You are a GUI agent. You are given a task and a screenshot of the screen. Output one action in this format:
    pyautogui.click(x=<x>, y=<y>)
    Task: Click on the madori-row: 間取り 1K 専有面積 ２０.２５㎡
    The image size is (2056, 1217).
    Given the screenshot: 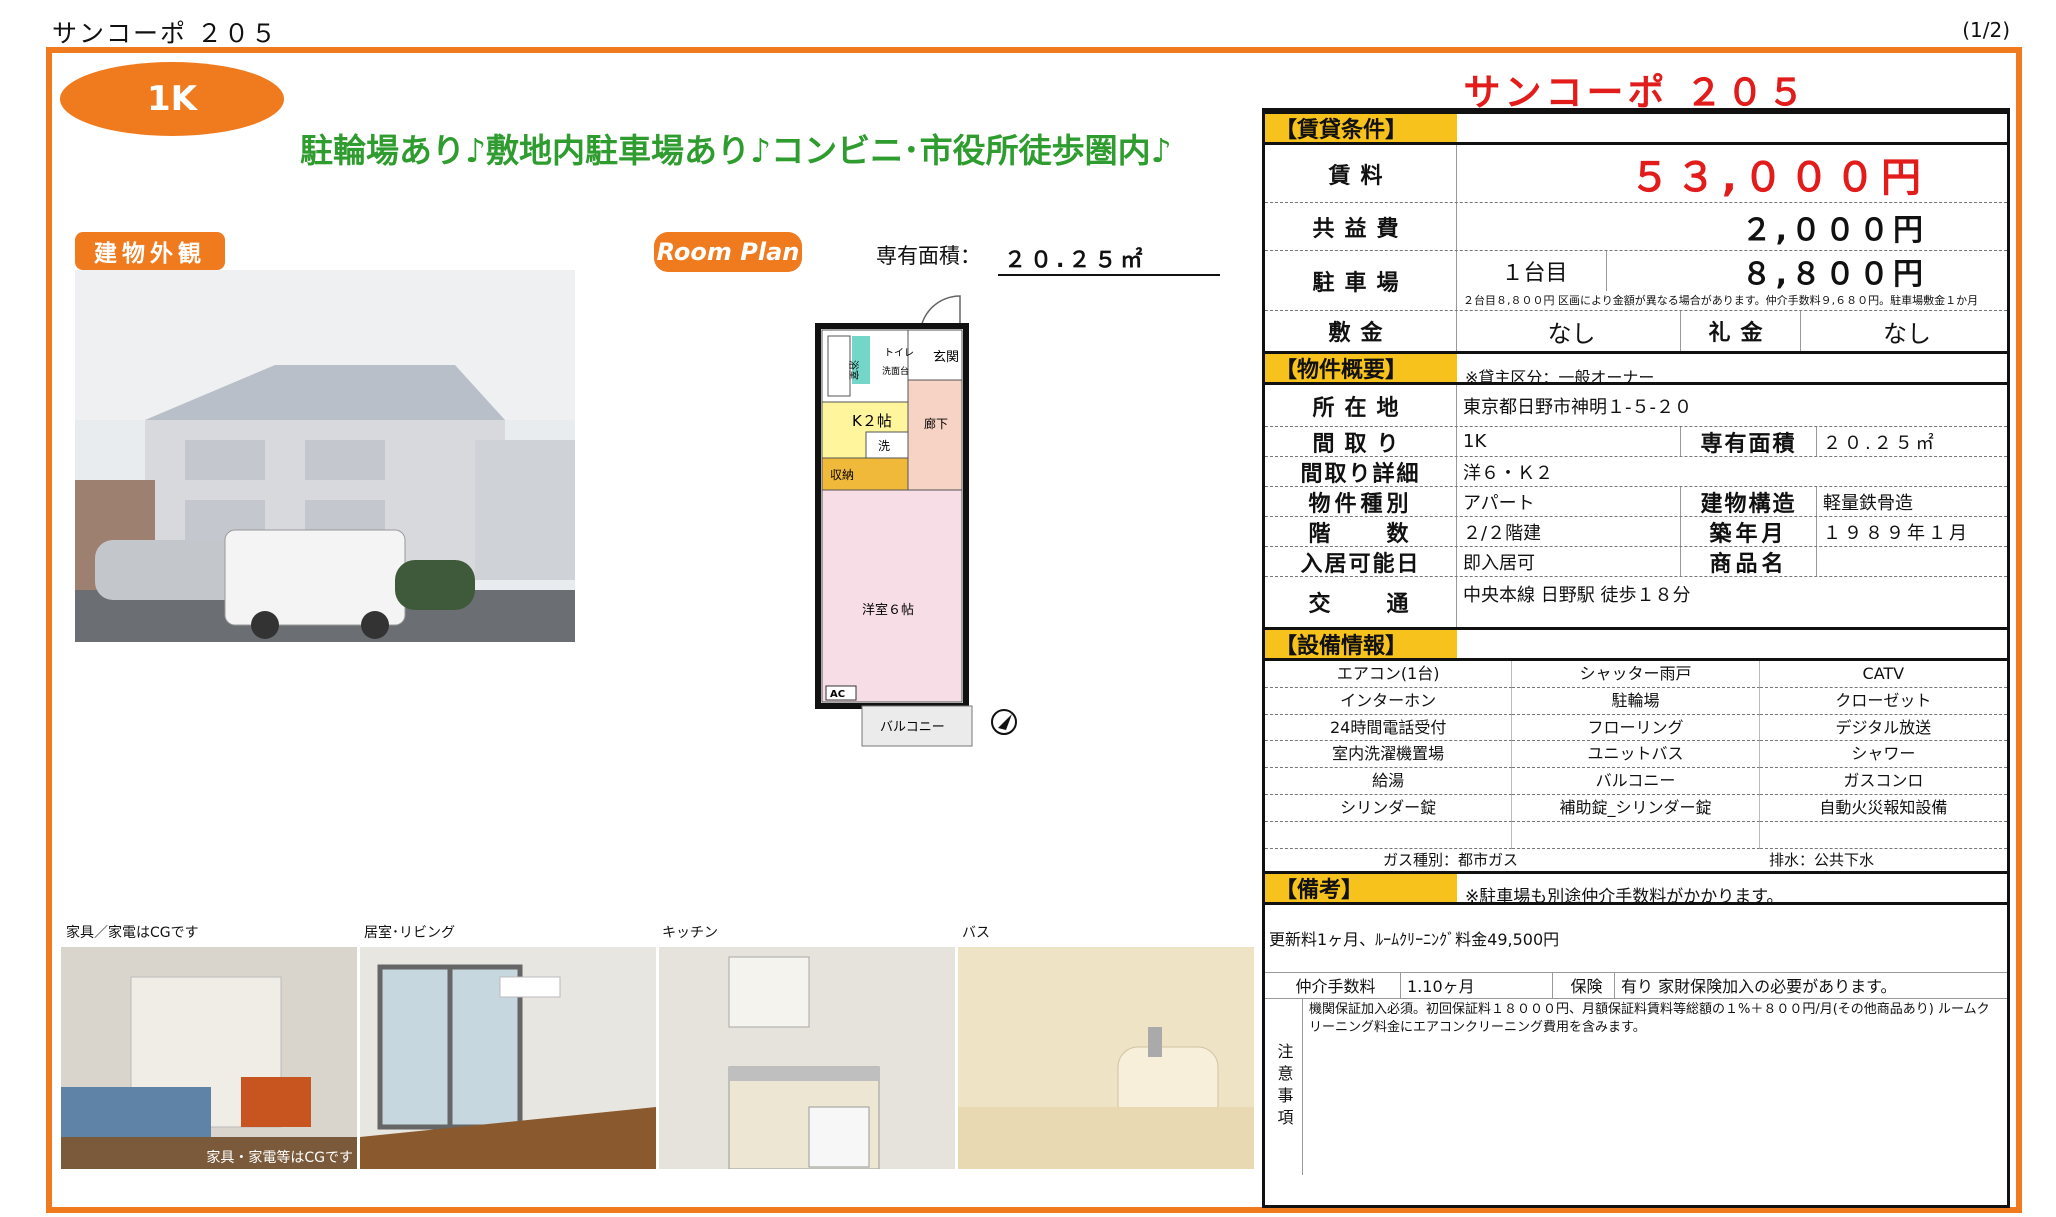 What is the action you would take?
    pyautogui.click(x=1636, y=442)
    